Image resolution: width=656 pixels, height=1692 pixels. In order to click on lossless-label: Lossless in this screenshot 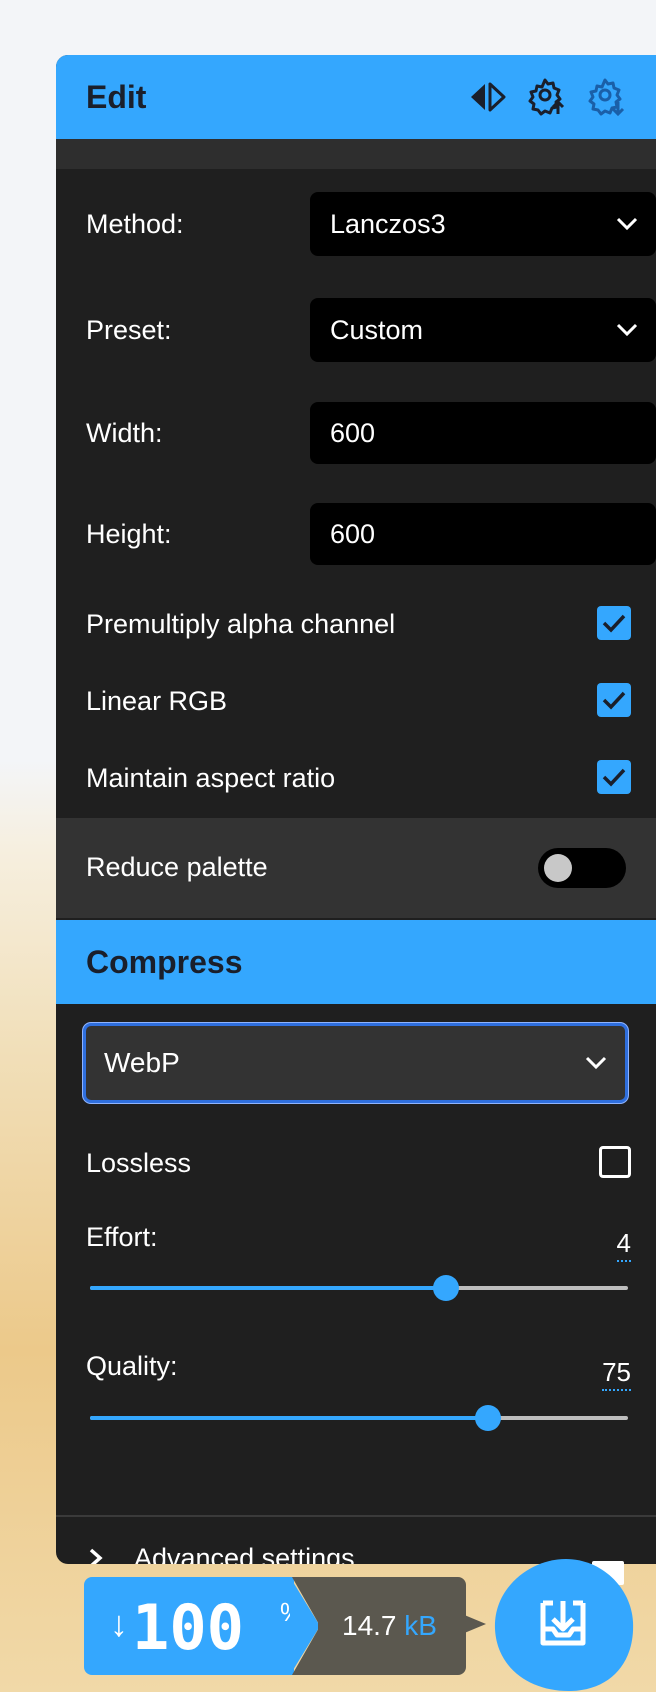, I will do `click(139, 1163)`.